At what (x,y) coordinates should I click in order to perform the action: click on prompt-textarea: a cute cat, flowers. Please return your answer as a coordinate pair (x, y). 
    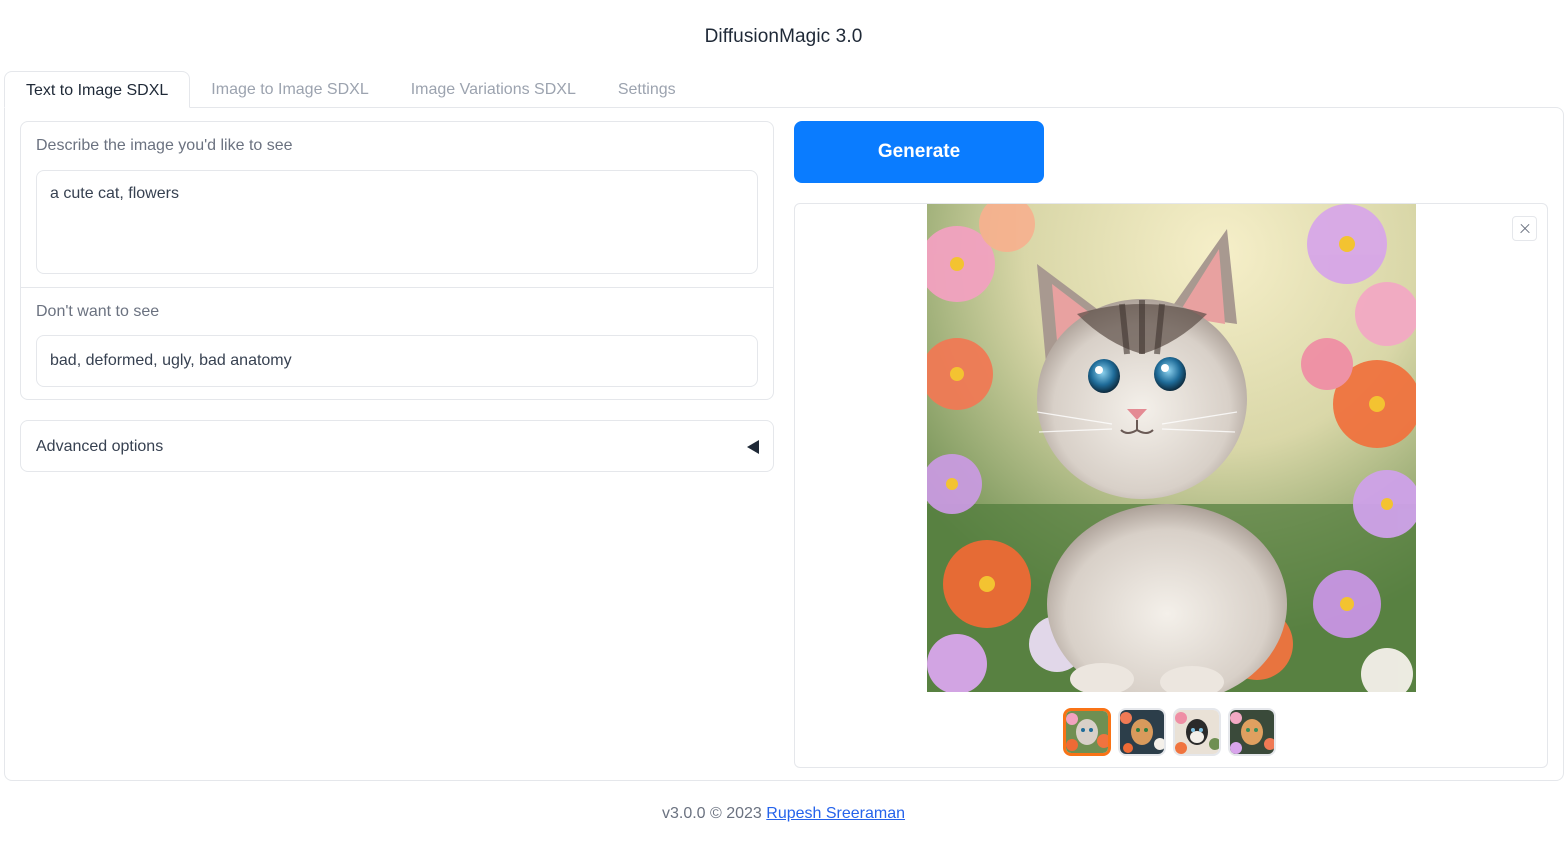
    Looking at the image, I should click on (397, 222).